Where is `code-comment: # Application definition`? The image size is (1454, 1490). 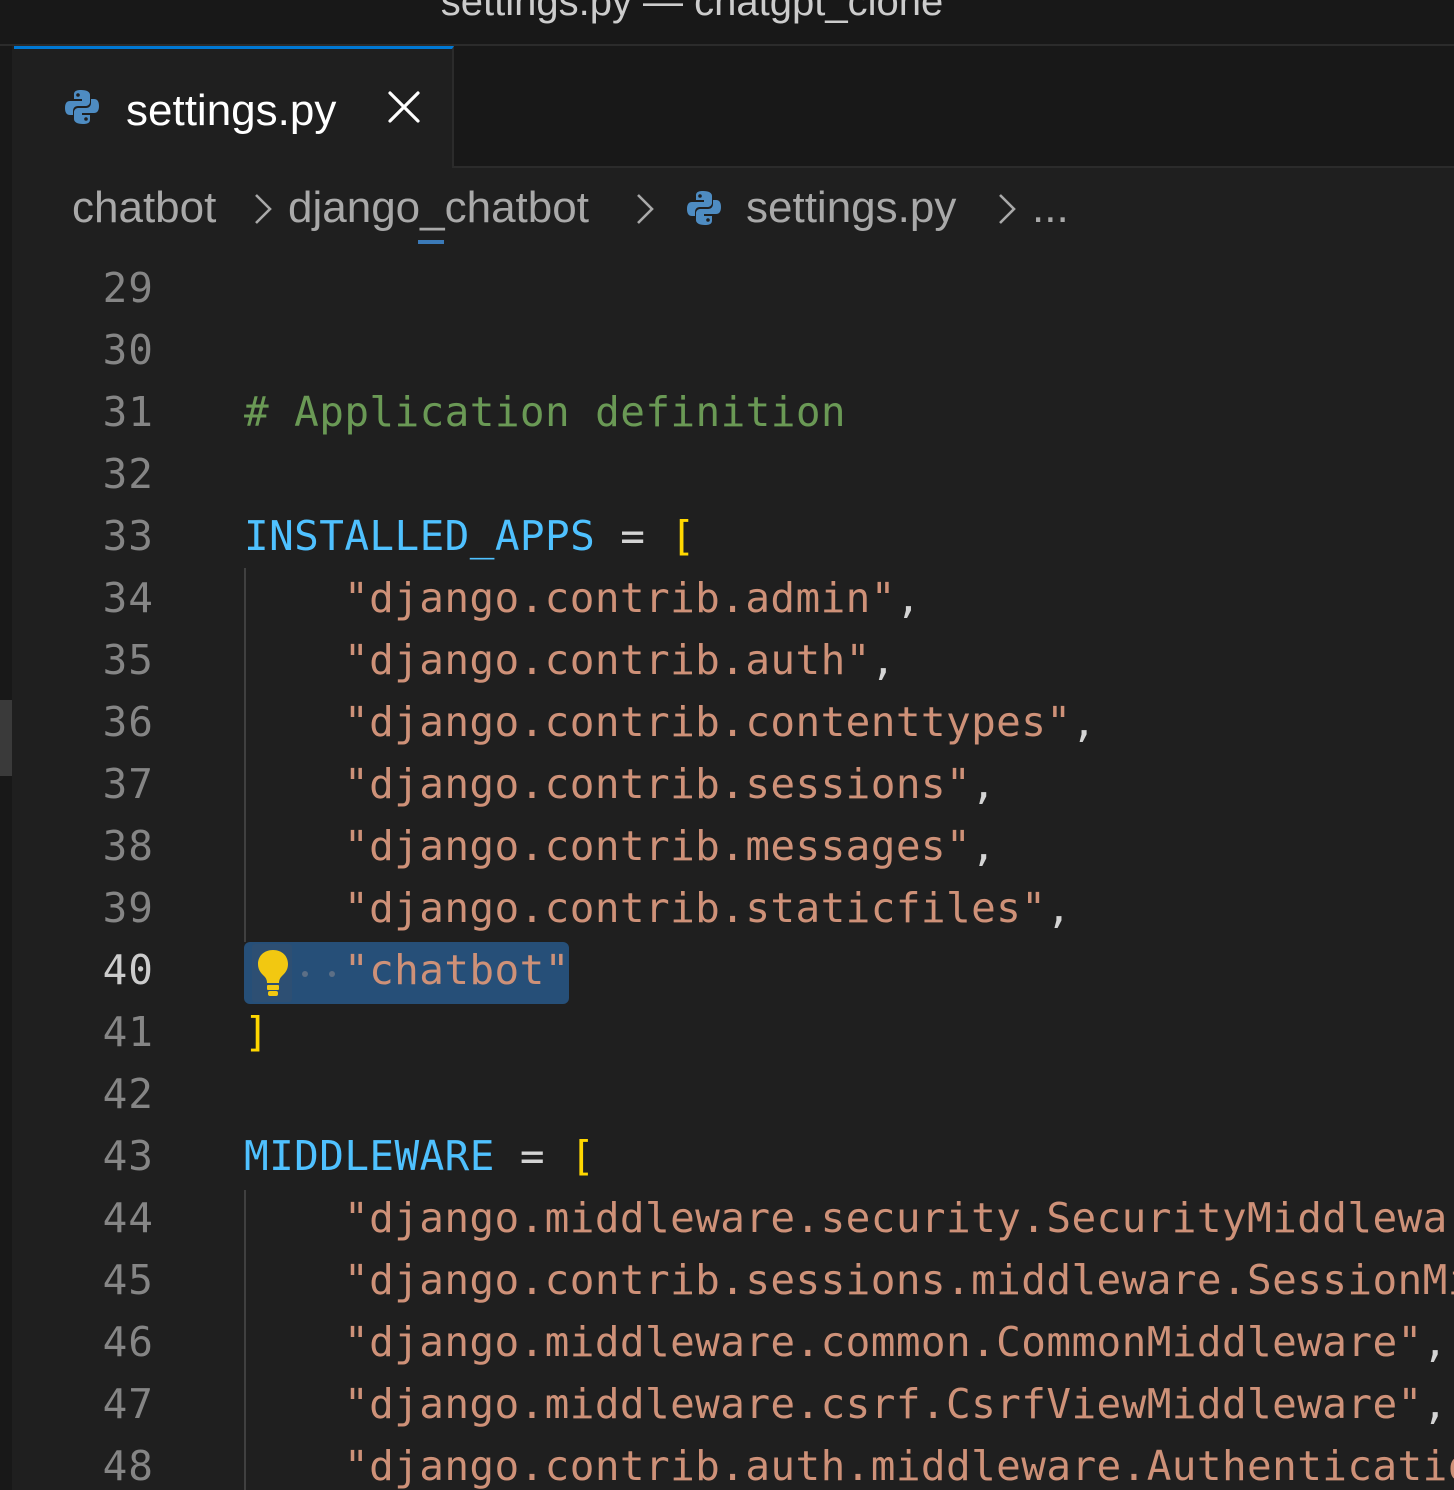 code-comment: # Application definition is located at coordinates (545, 412).